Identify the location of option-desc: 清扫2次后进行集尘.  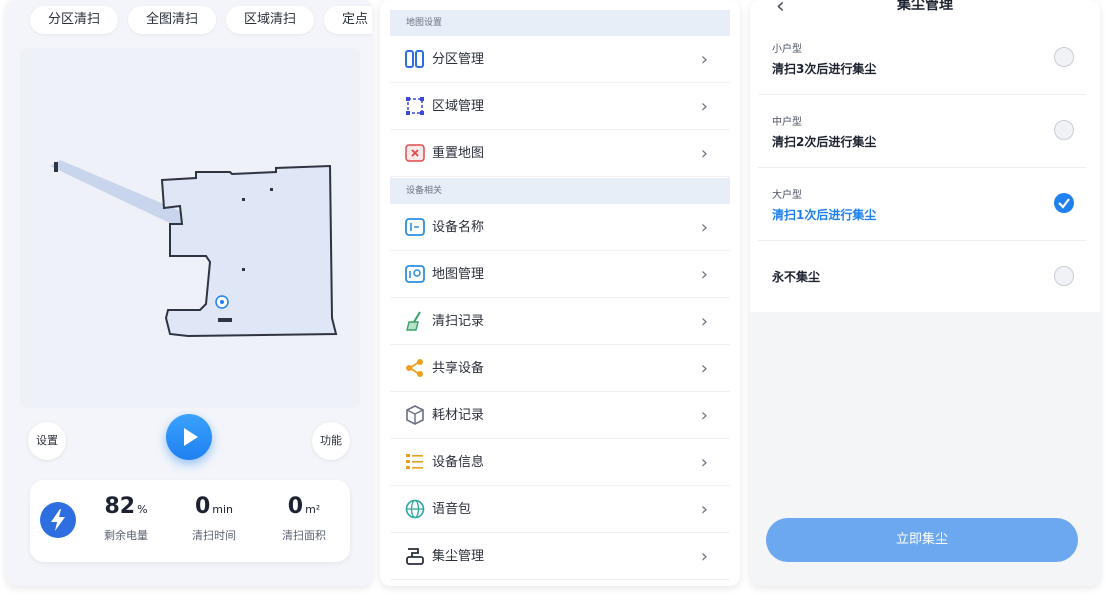
(824, 142).